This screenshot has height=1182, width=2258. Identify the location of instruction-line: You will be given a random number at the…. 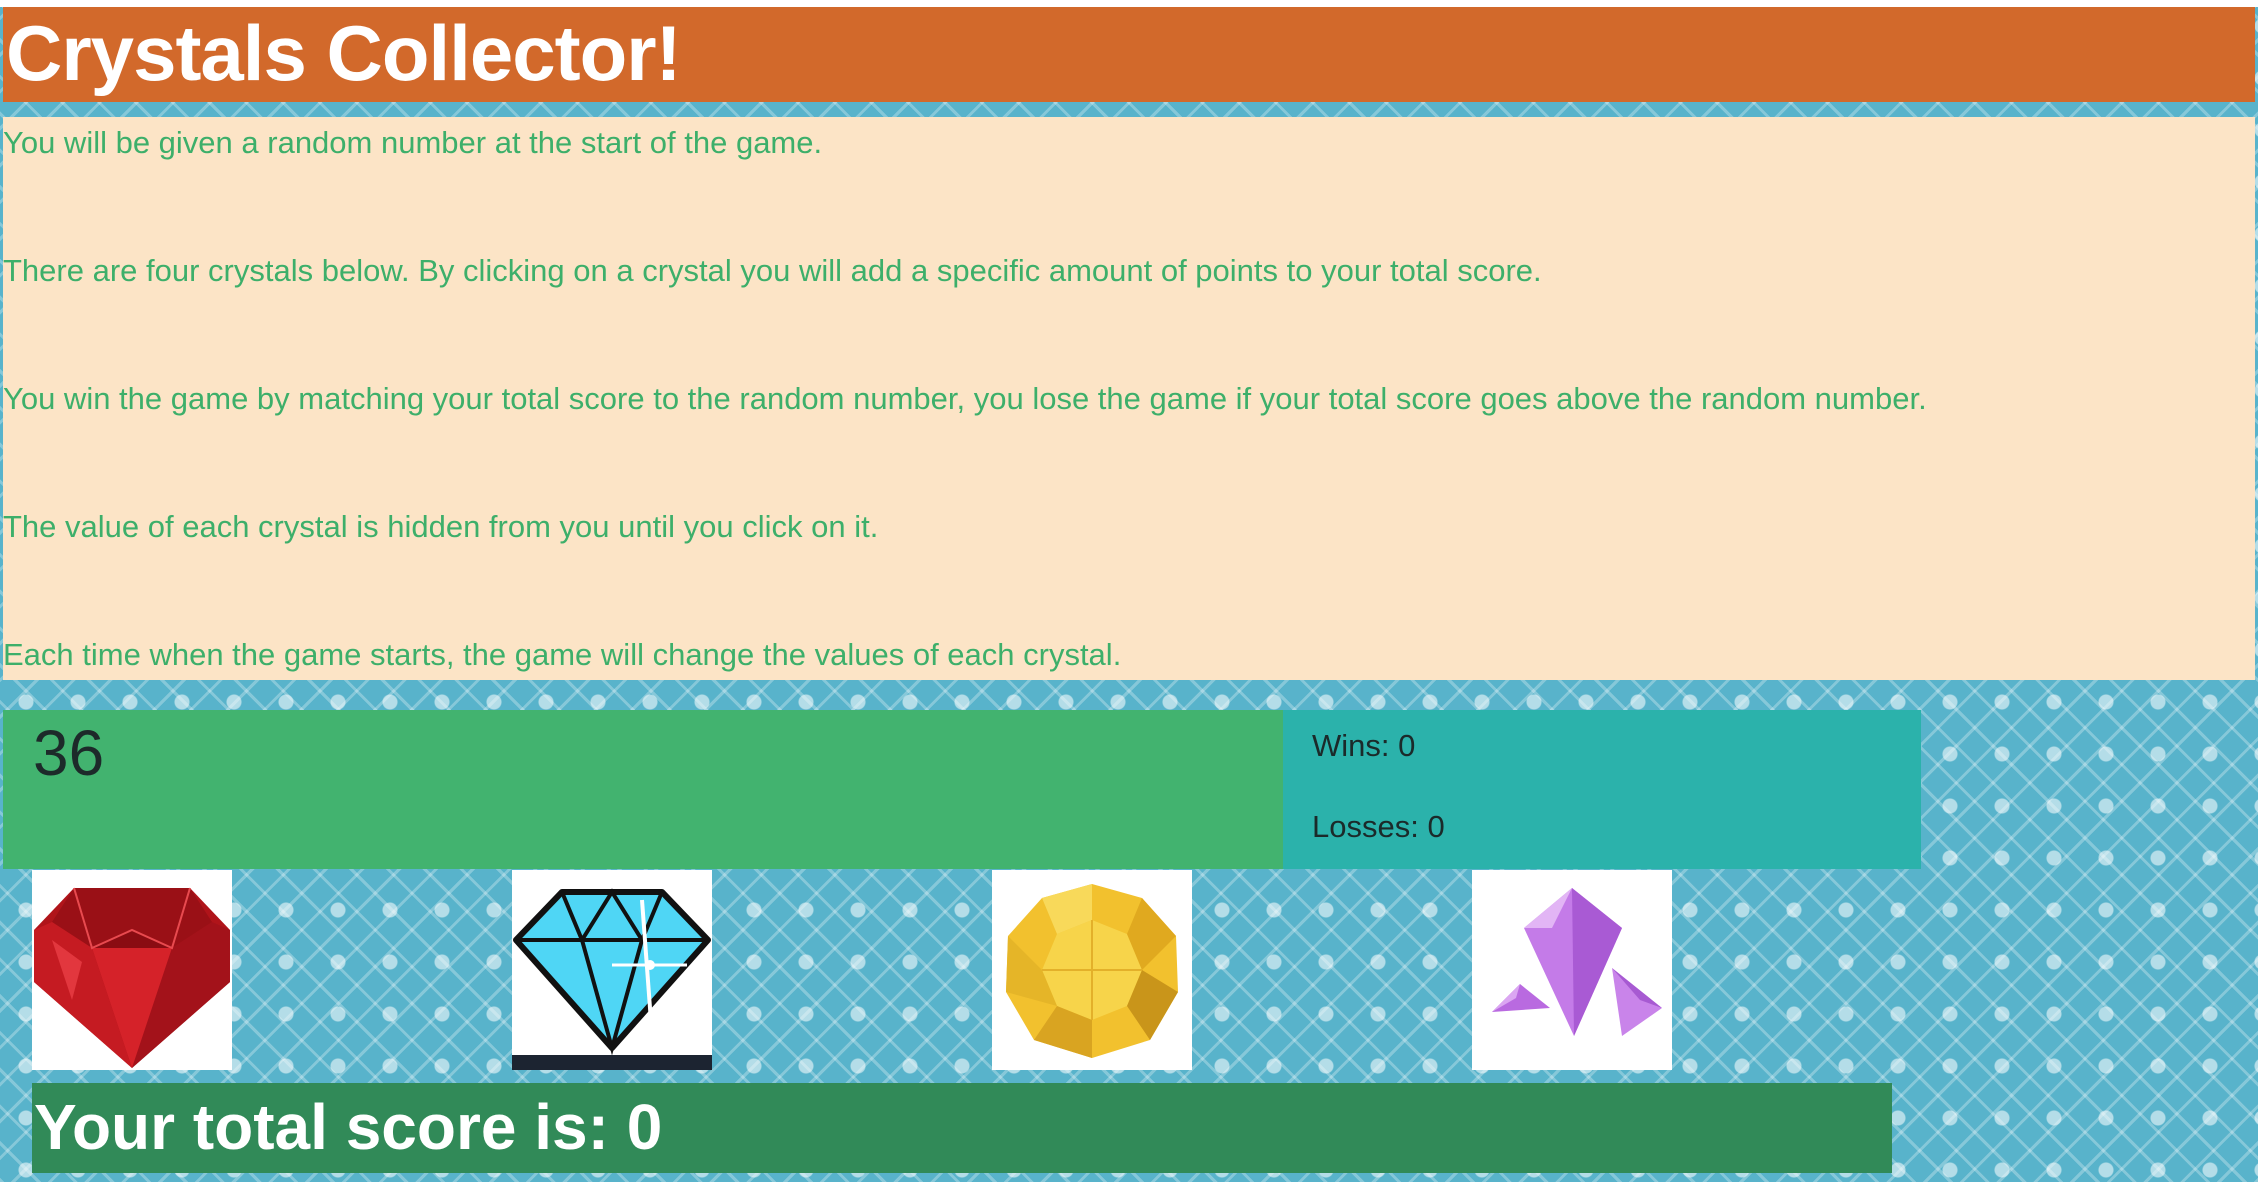
(413, 142).